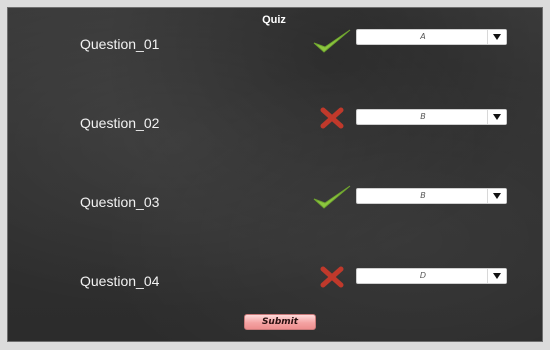  I want to click on question-label: Question_01, so click(120, 44).